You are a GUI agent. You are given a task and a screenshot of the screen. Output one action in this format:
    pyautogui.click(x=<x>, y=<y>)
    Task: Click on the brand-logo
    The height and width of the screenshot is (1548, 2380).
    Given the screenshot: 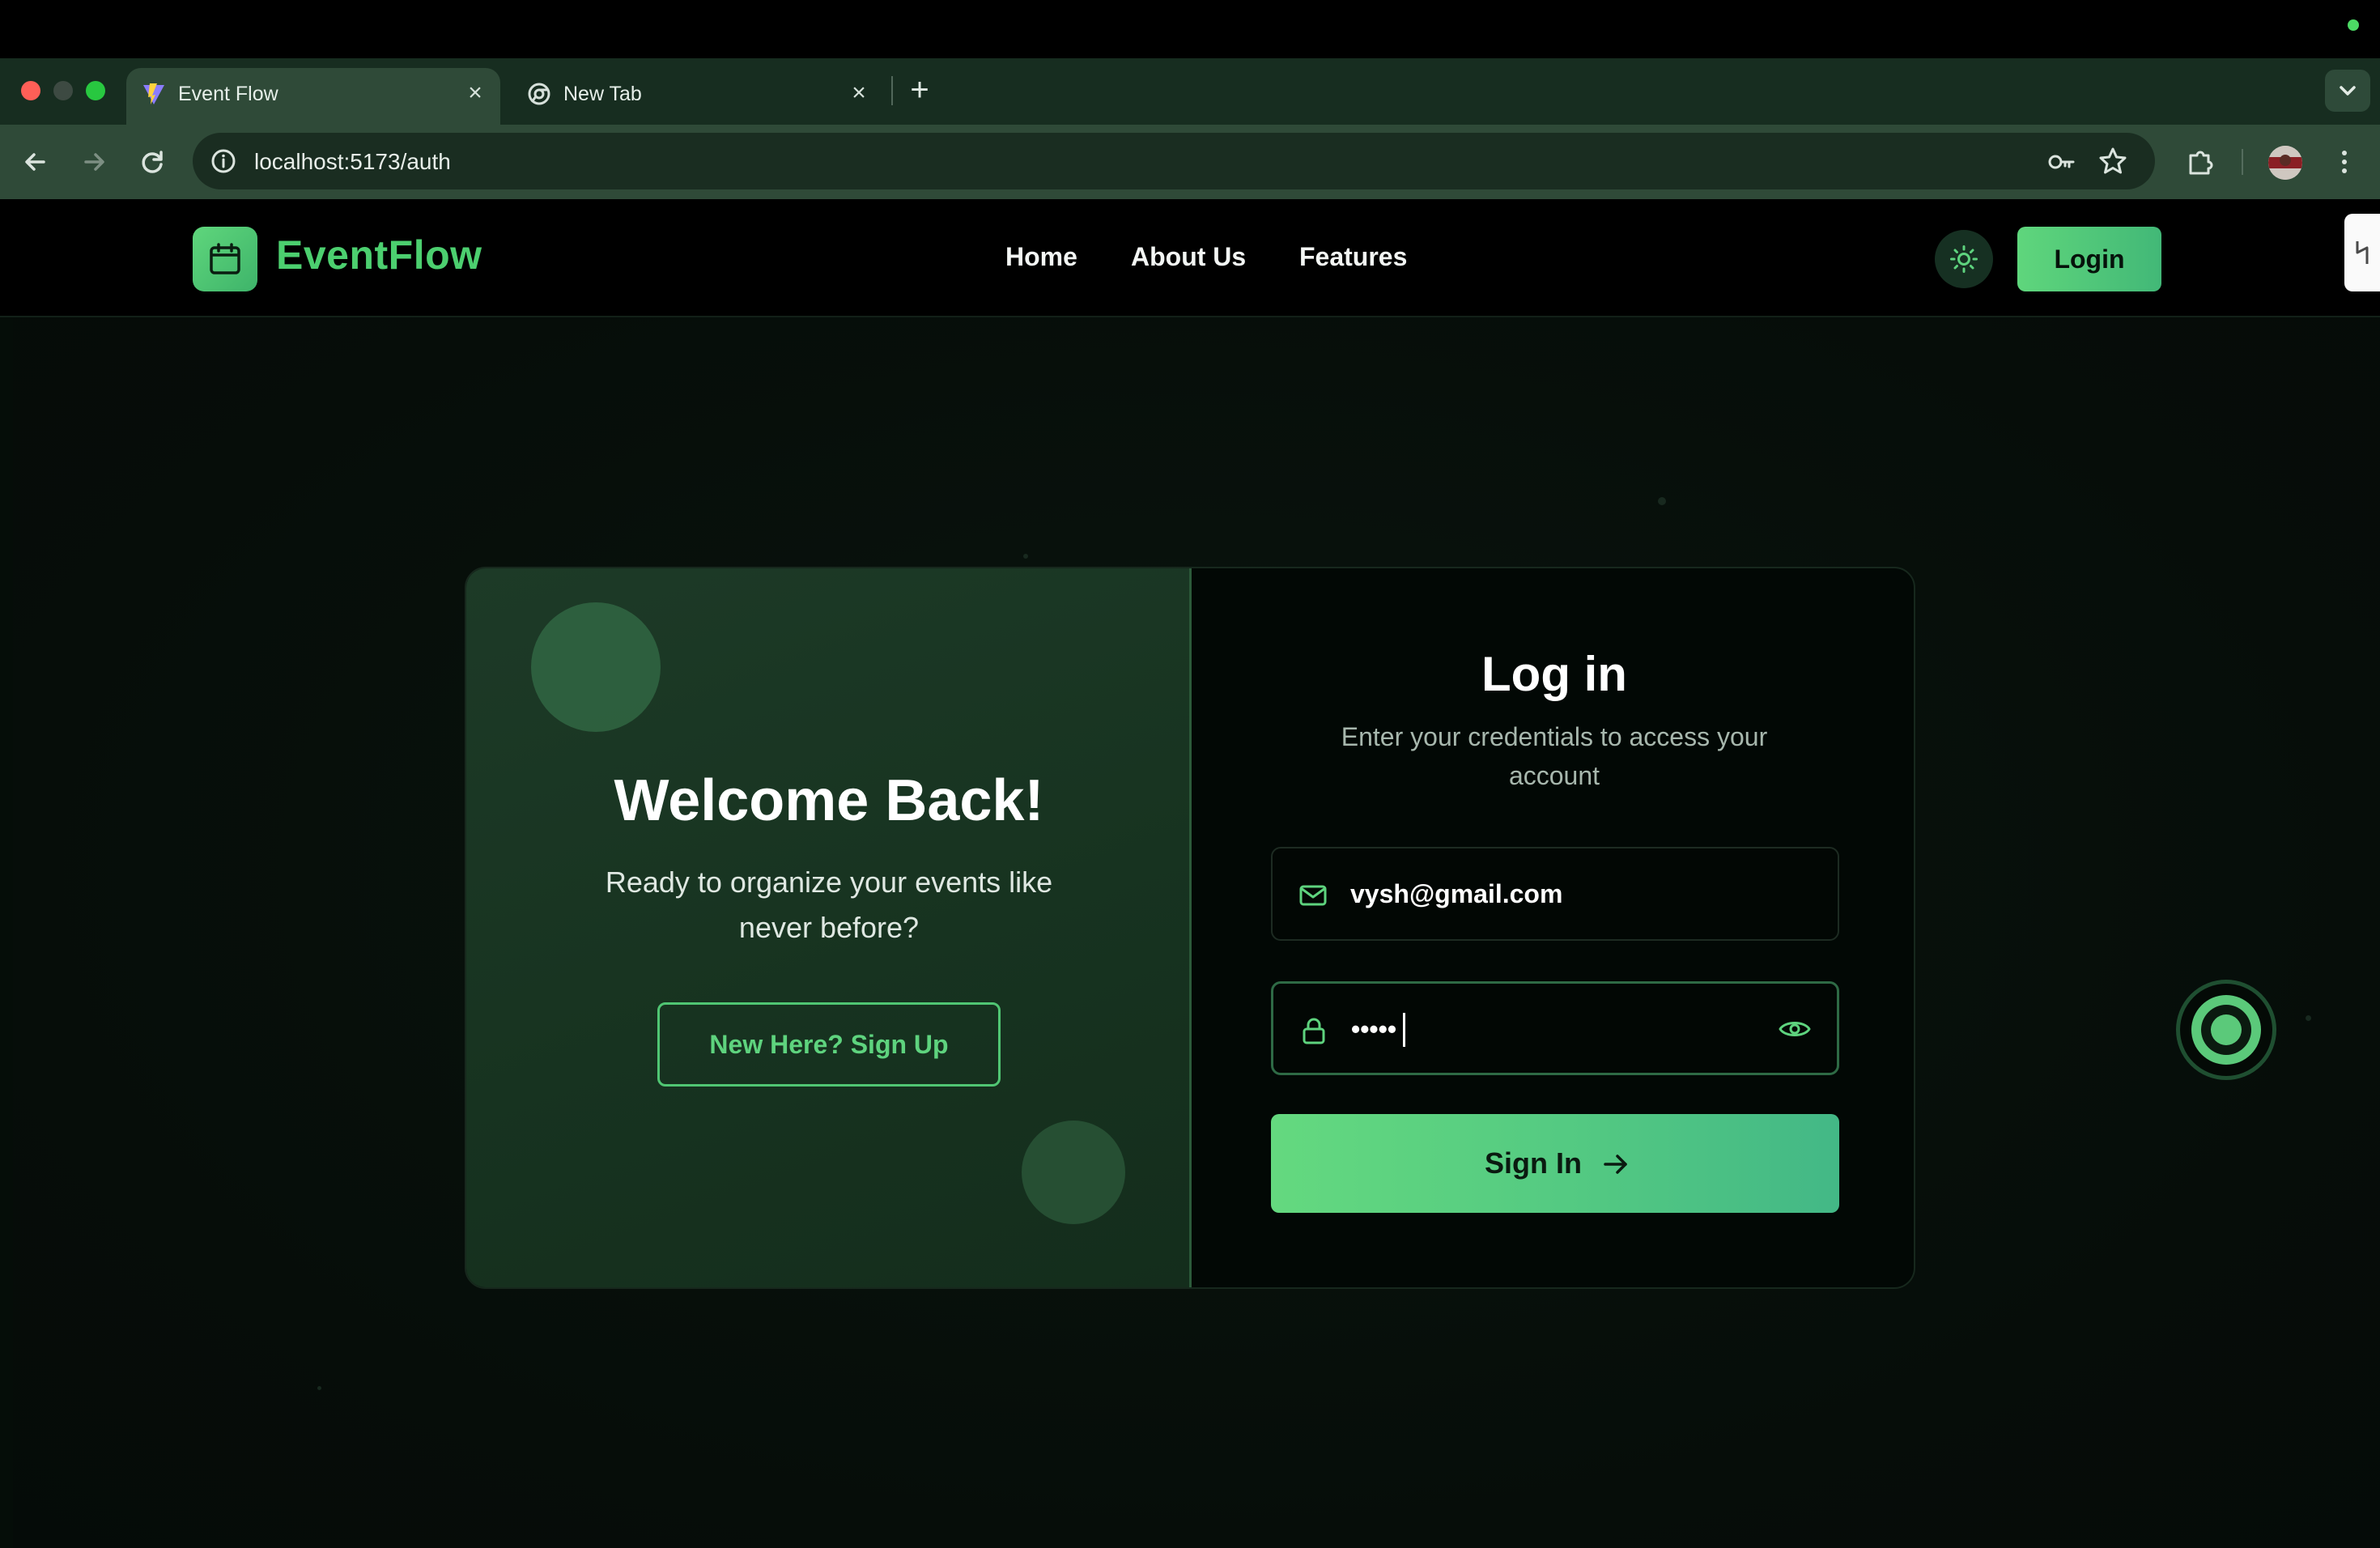 What is the action you would take?
    pyautogui.click(x=225, y=259)
    